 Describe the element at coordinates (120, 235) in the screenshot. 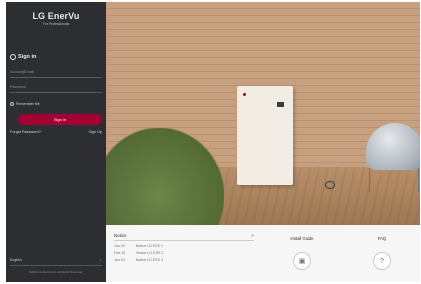

I see `notice-title: Notice` at that location.